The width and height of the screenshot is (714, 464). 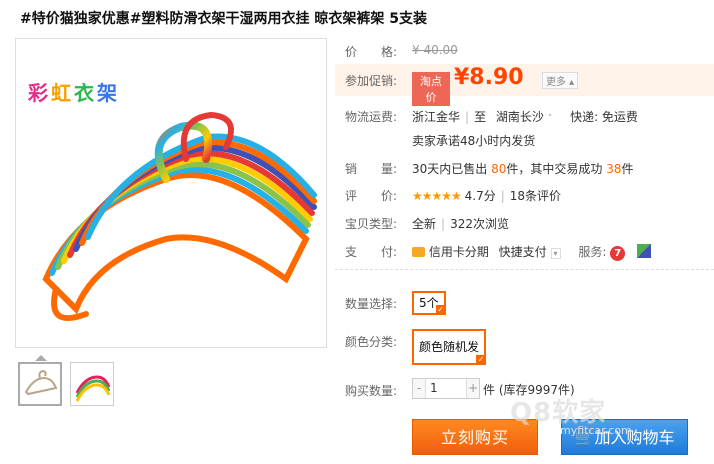 I want to click on ship-from: 浙江金华, so click(x=436, y=117).